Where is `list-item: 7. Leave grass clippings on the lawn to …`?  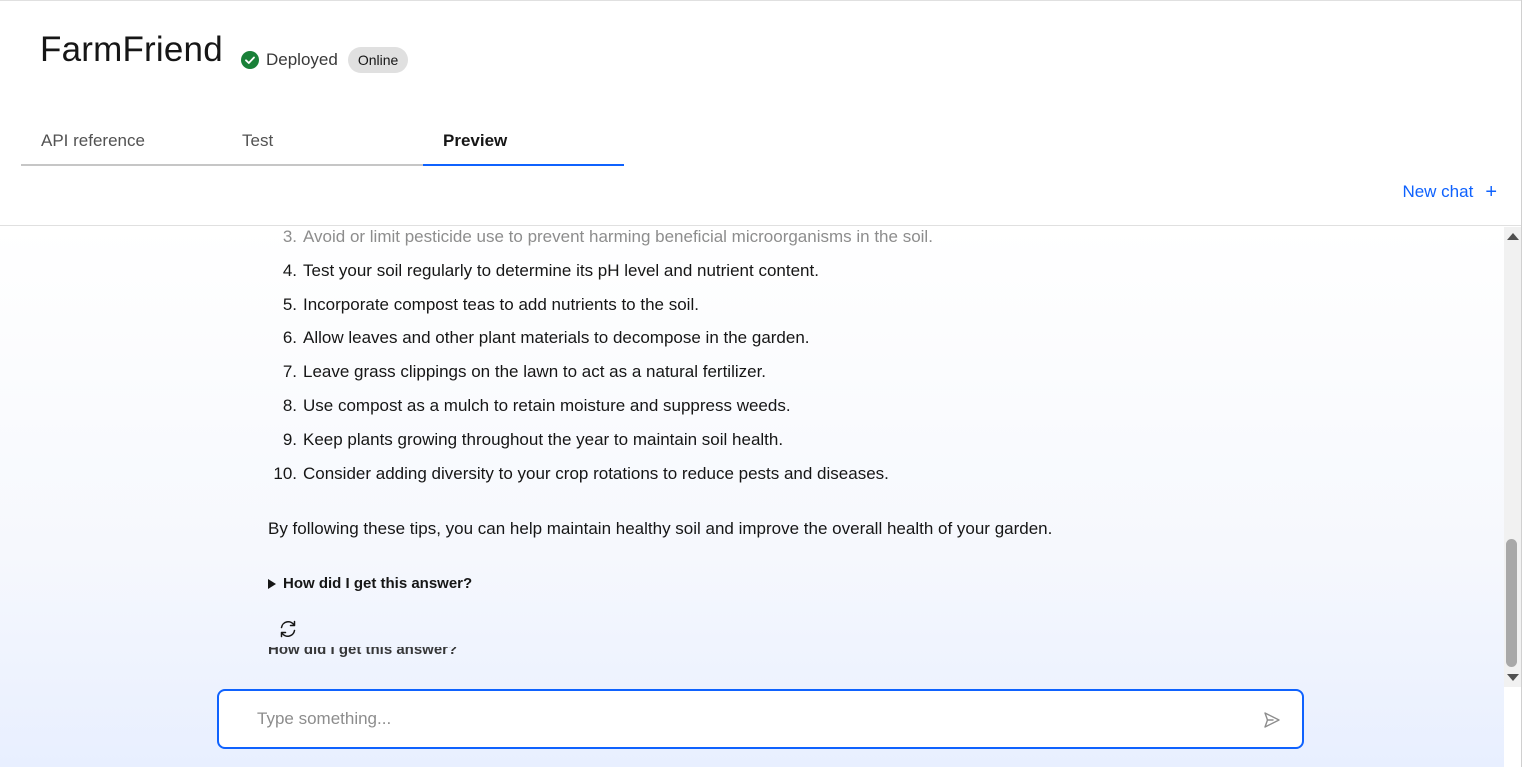 list-item: 7. Leave grass clippings on the lawn to … is located at coordinates (768, 379).